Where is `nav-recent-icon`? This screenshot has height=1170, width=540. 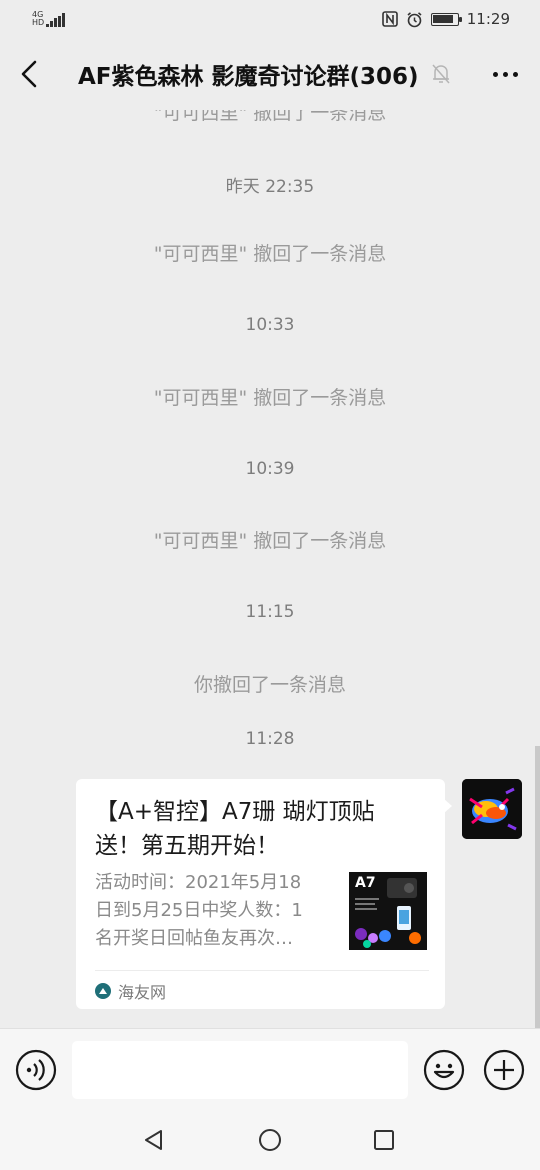
nav-recent-icon is located at coordinates (384, 1140).